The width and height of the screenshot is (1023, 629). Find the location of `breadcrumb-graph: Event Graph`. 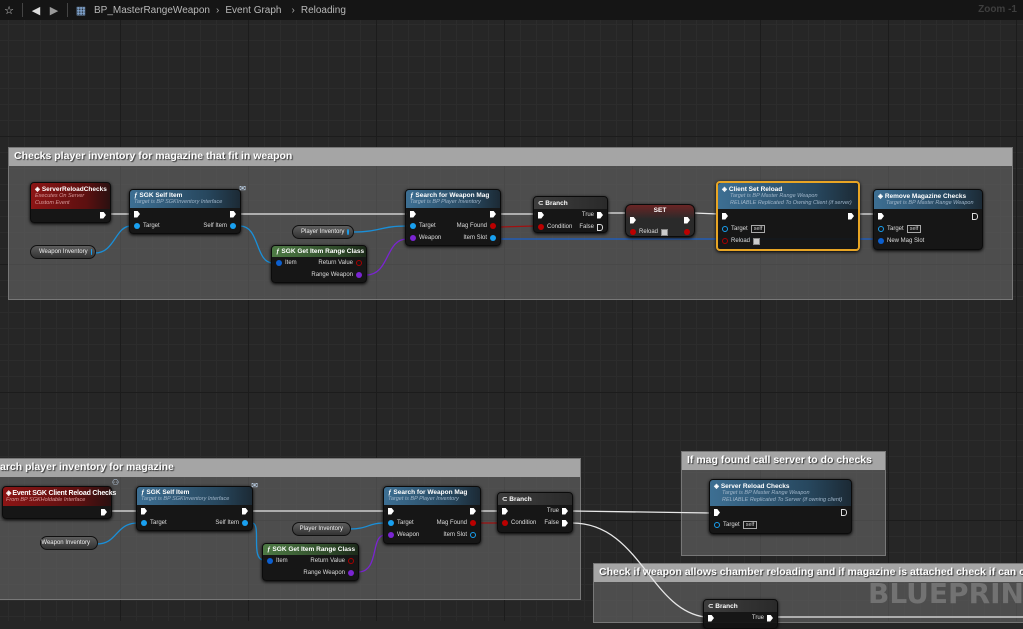

breadcrumb-graph: Event Graph is located at coordinates (253, 10).